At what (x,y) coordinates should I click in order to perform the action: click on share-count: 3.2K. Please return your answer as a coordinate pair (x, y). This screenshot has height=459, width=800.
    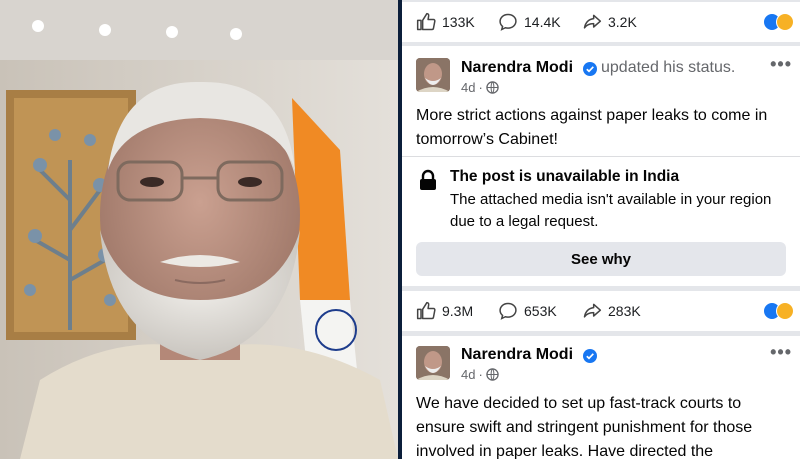
    Looking at the image, I should click on (609, 22).